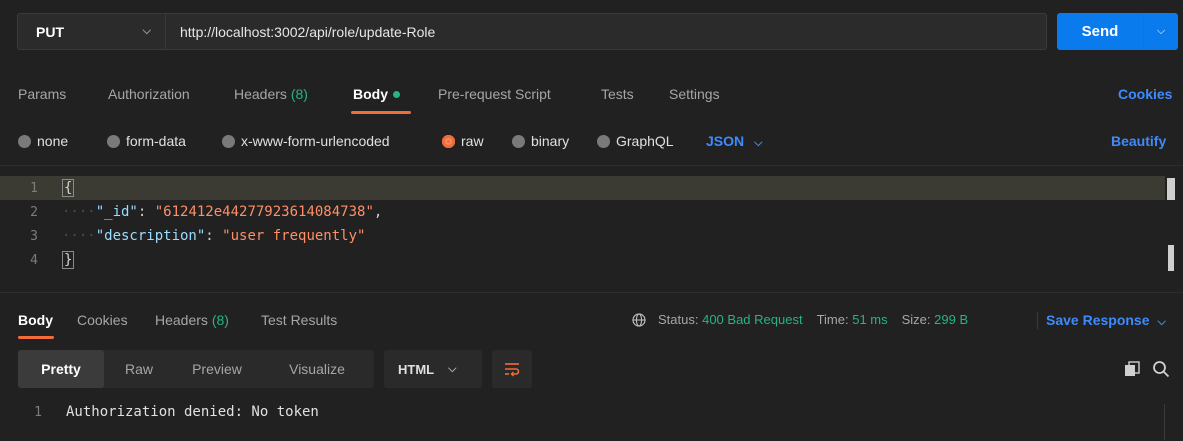 Image resolution: width=1183 pixels, height=441 pixels. Describe the element at coordinates (35, 320) in the screenshot. I see `resp-tab-body: Body` at that location.